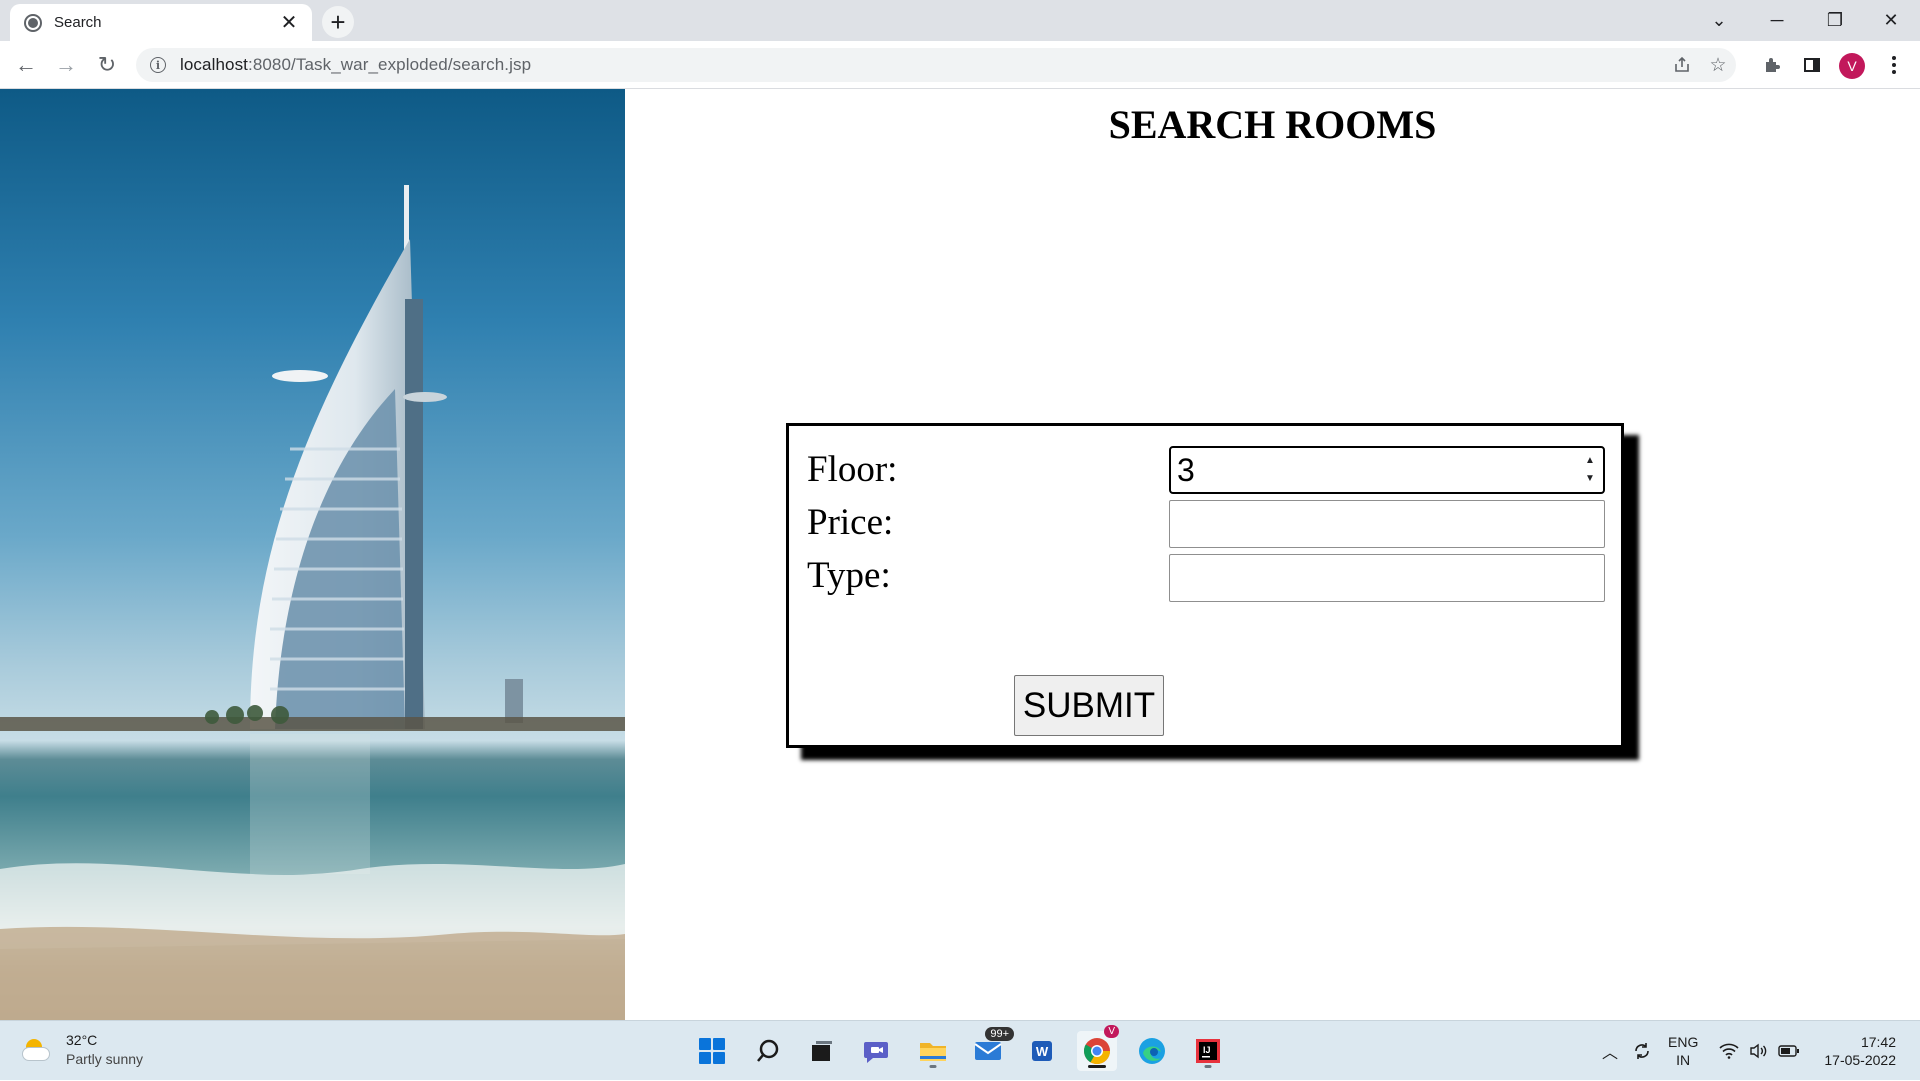 This screenshot has height=1081, width=1920. I want to click on type-label: Type:, so click(849, 575).